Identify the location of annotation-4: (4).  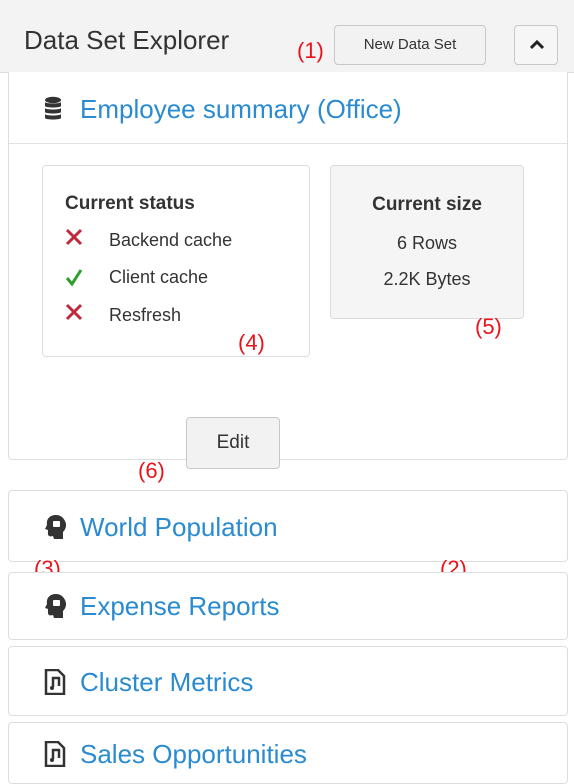
(251, 342).